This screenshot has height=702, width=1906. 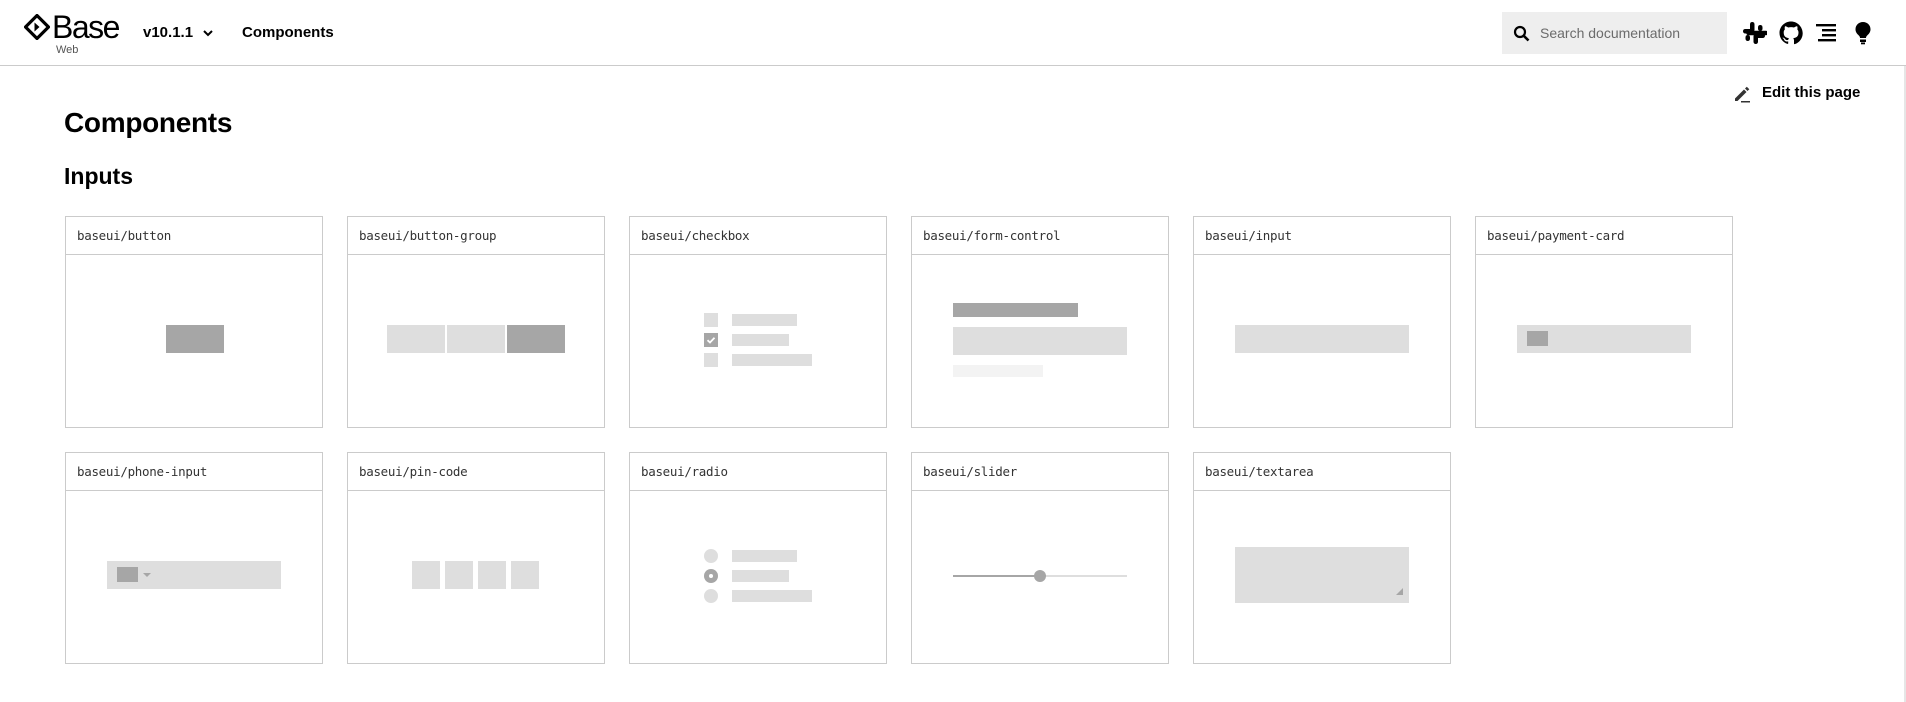 I want to click on form-input-placeholder, so click(x=1040, y=341).